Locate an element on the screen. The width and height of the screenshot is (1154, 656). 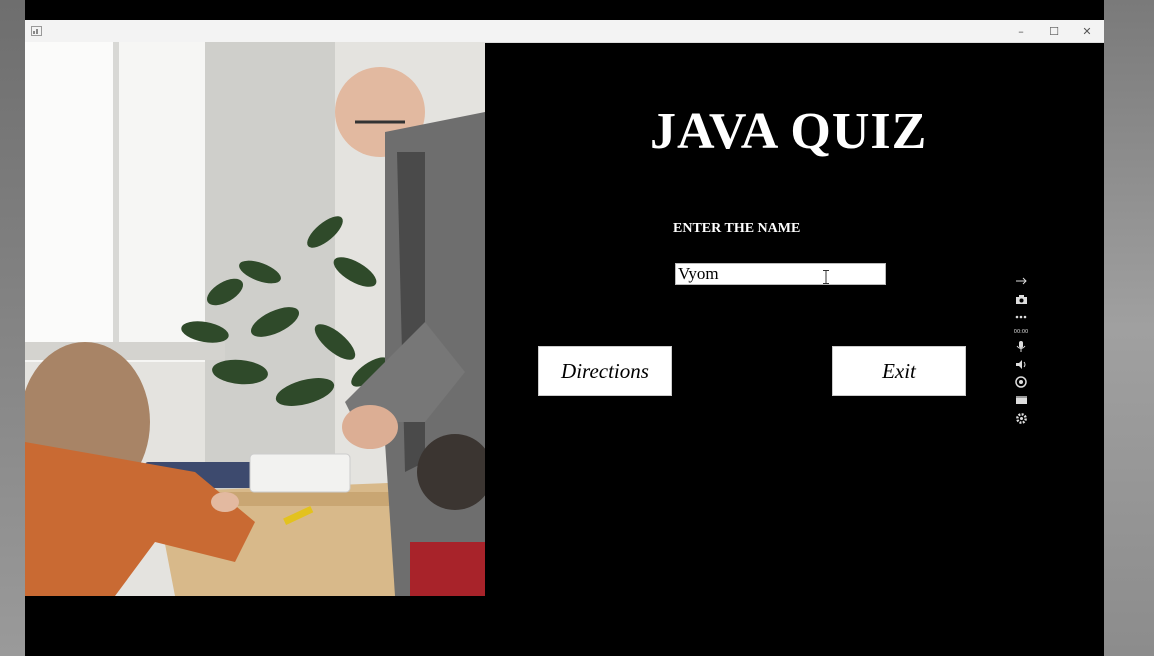
webcam-icon is located at coordinates (1021, 382).